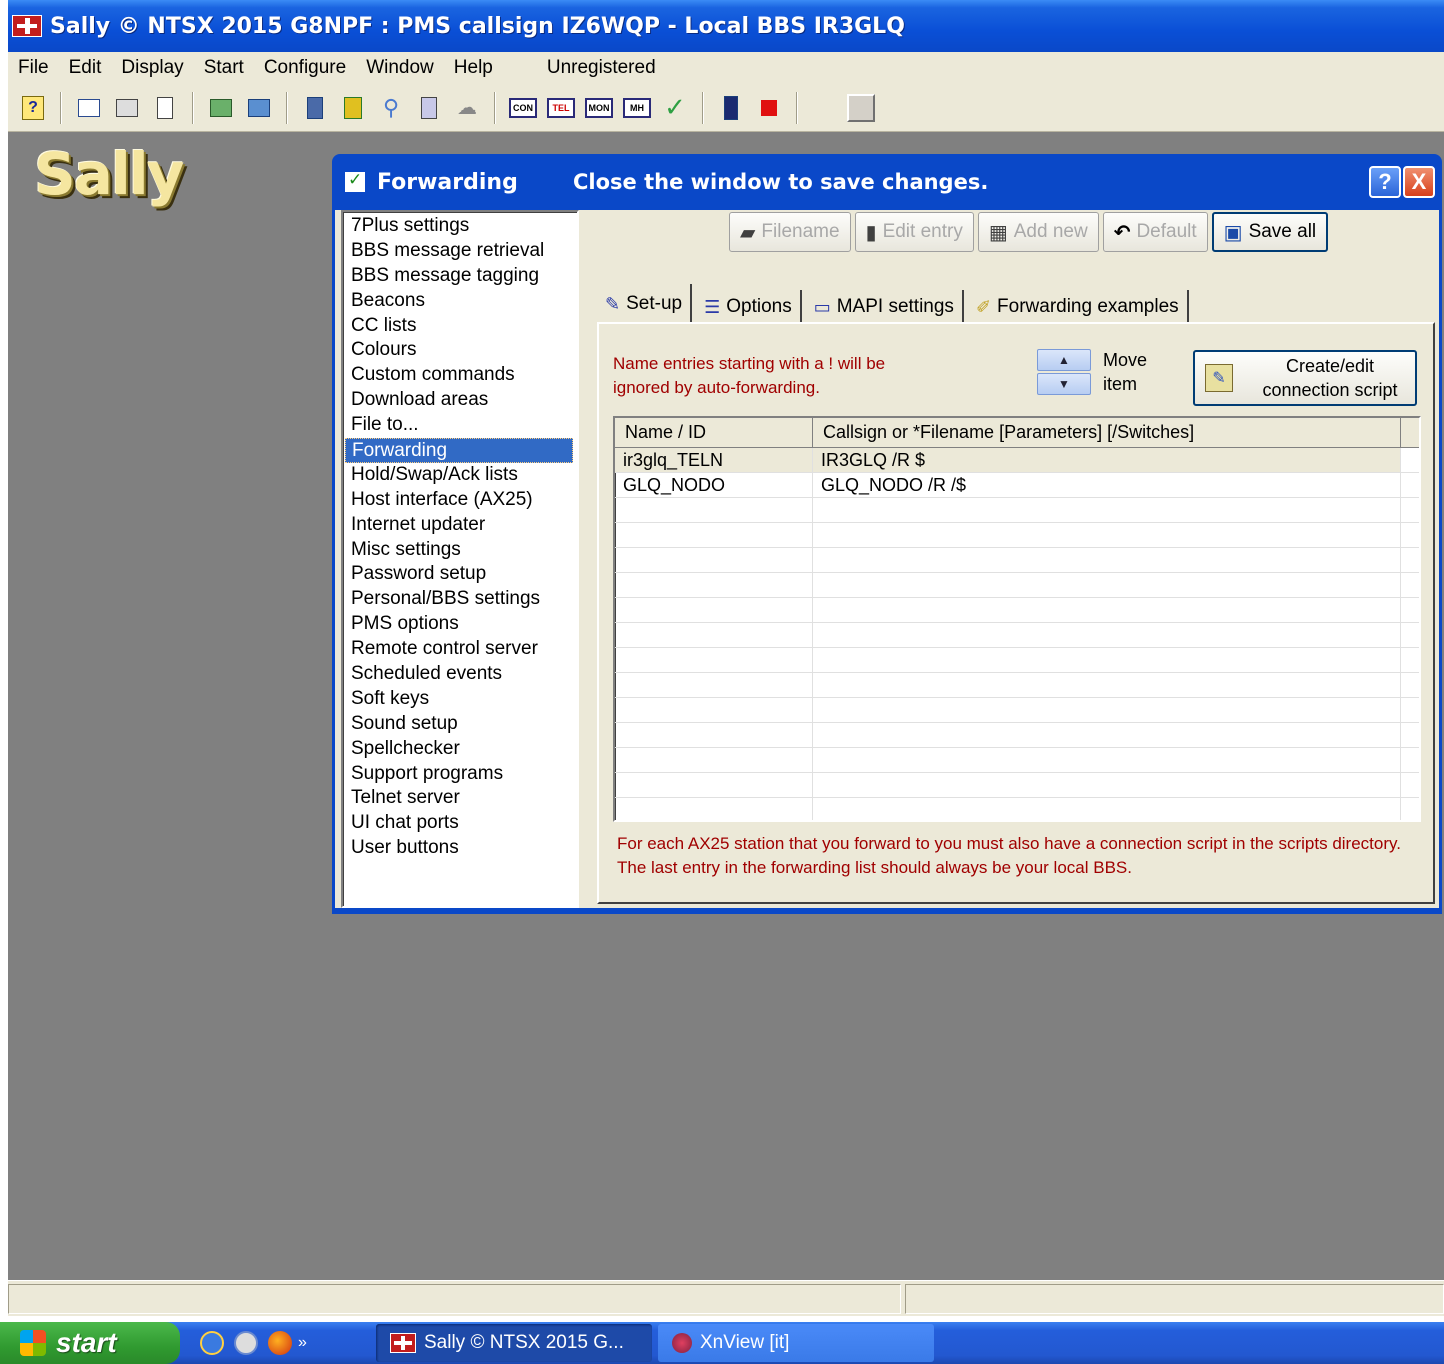 The image size is (1444, 1364). What do you see at coordinates (637, 108) in the screenshot?
I see `mh-icon: MH` at bounding box center [637, 108].